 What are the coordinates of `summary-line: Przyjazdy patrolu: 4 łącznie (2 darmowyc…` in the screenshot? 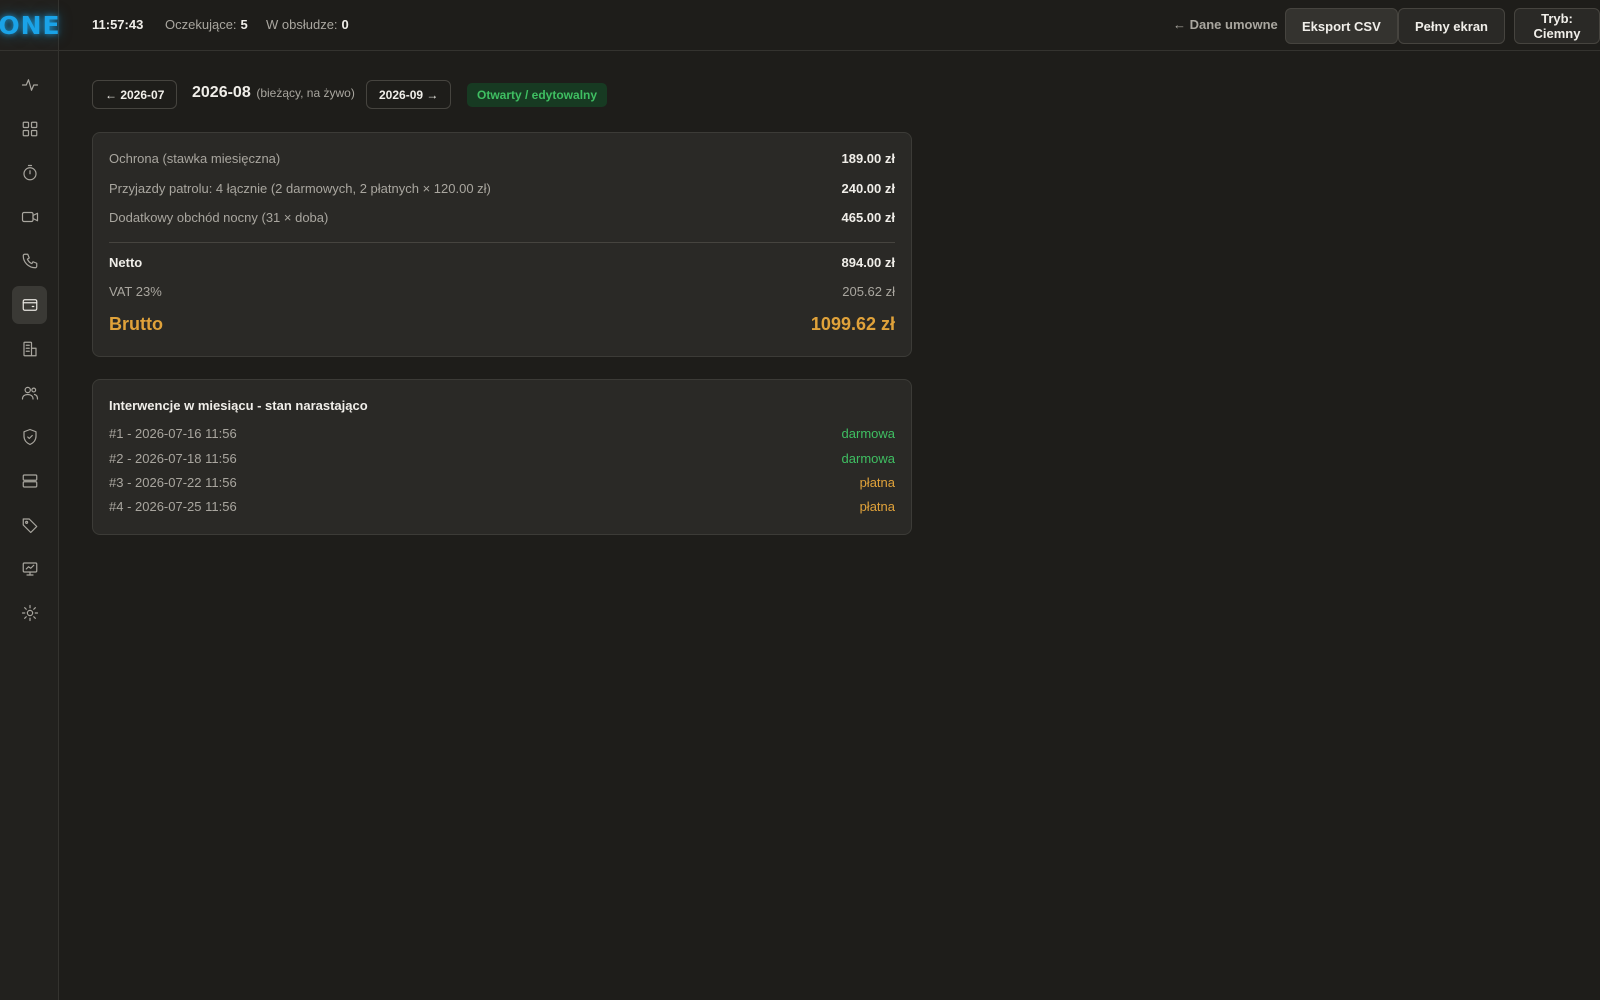 It's located at (502, 188).